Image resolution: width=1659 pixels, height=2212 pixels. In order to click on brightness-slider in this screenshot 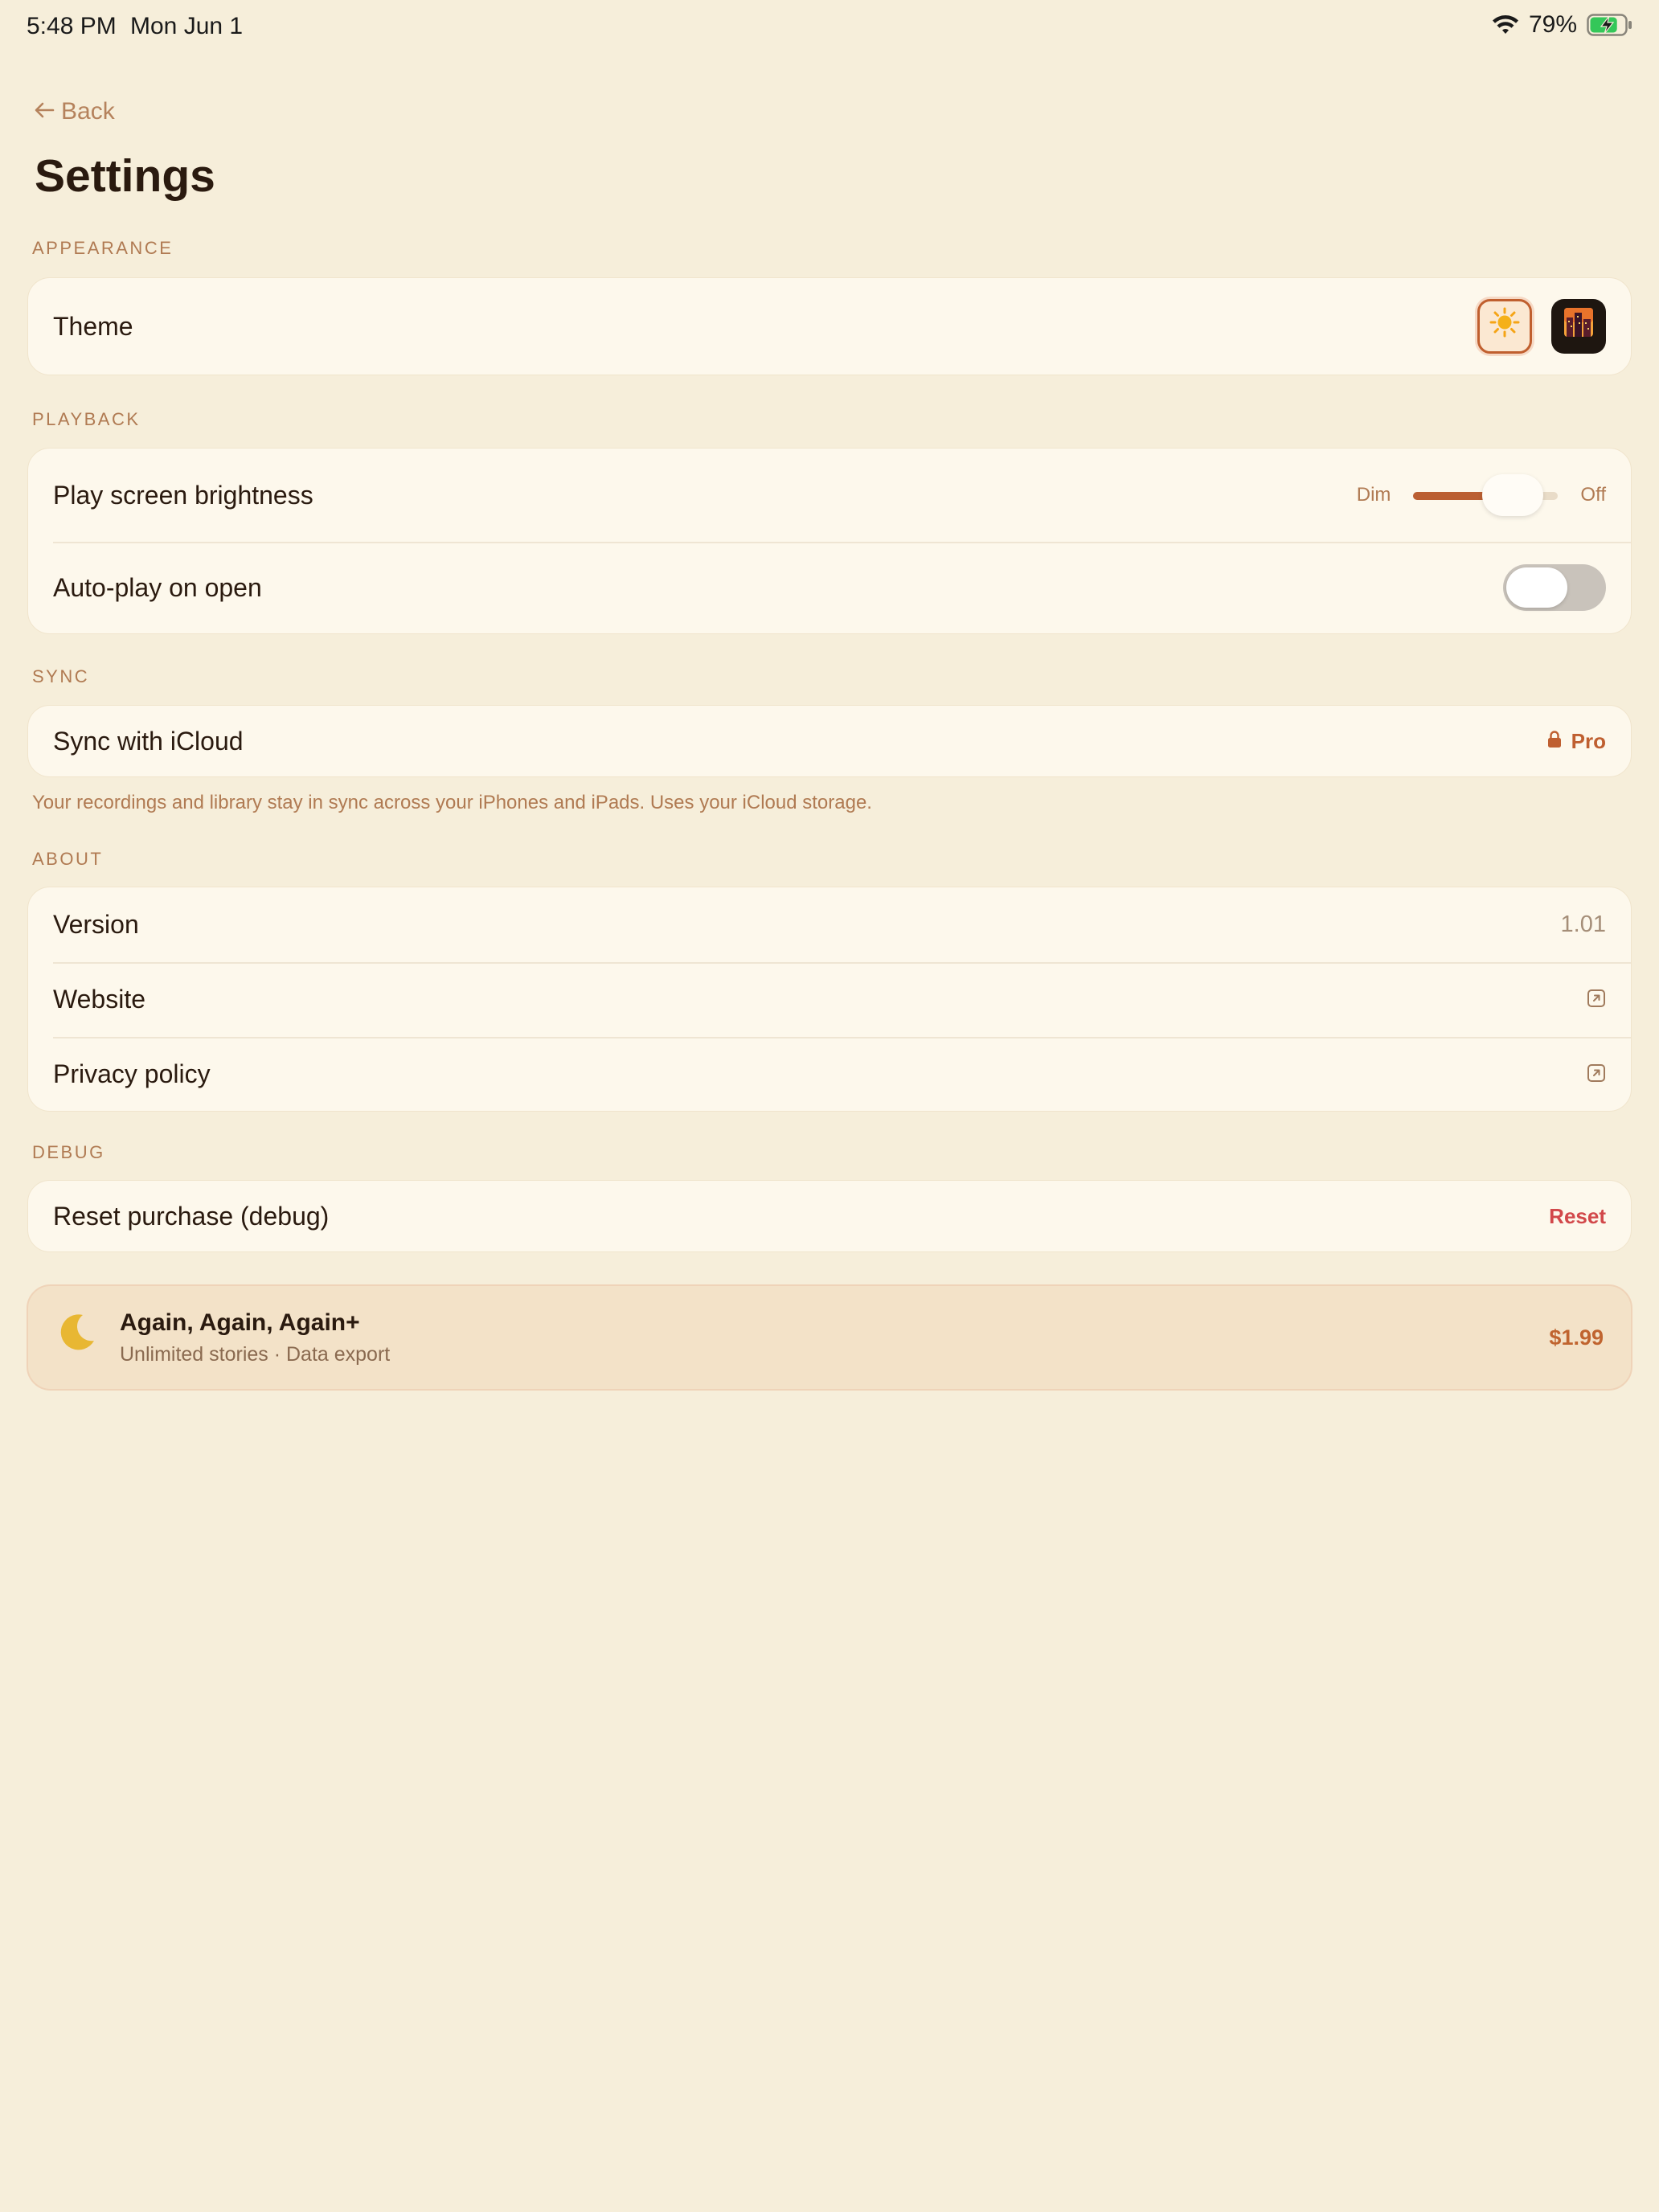, I will do `click(1486, 496)`.